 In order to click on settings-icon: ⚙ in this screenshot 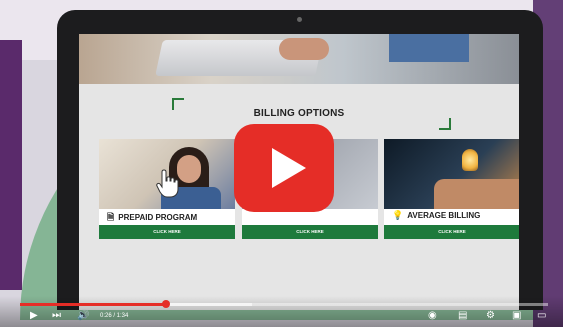, I will do `click(490, 316)`.